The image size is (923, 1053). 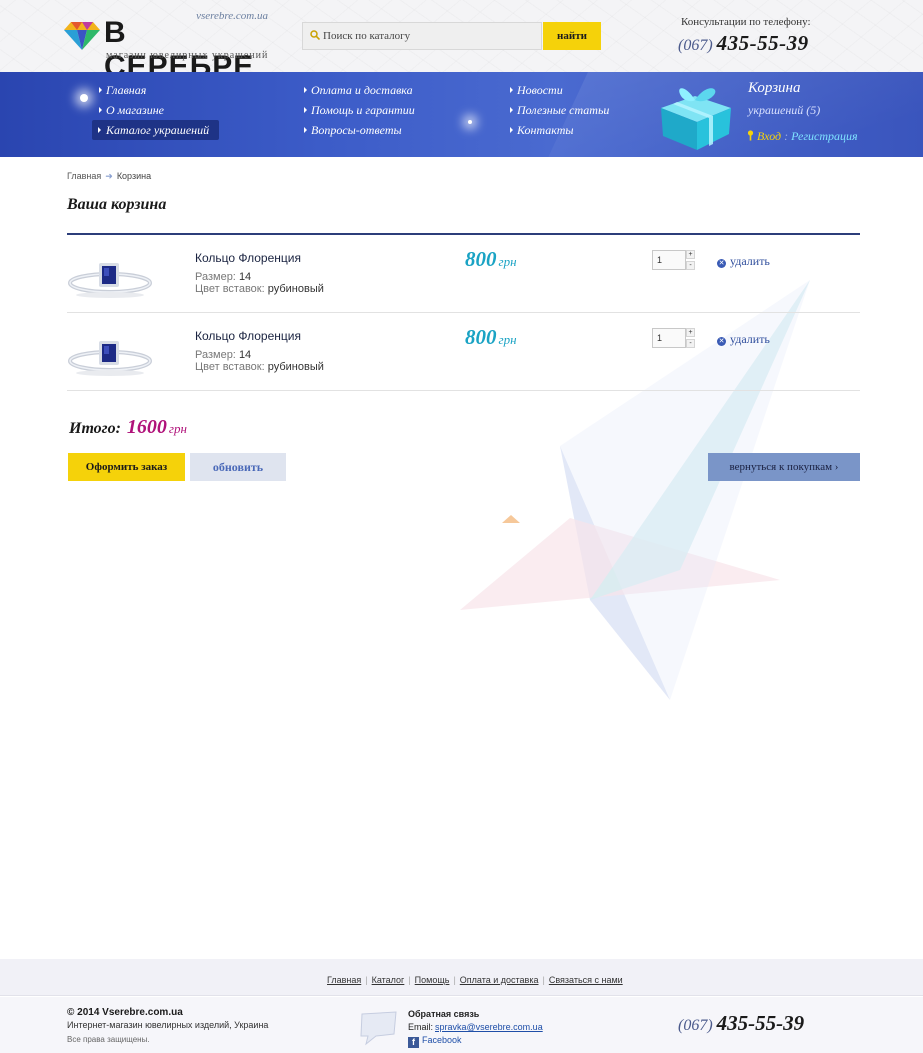 What do you see at coordinates (388, 980) in the screenshot?
I see `footer-link-catalog: Каталог` at bounding box center [388, 980].